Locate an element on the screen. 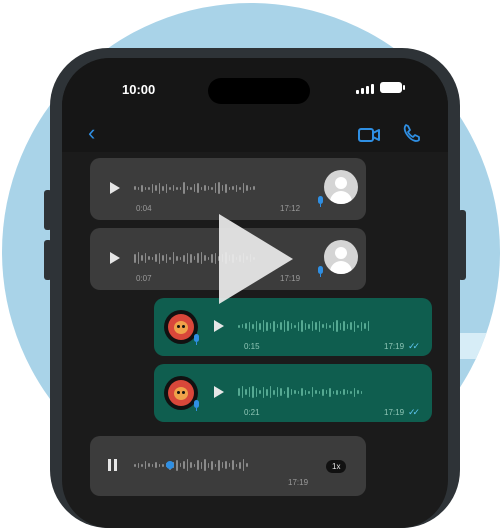 This screenshot has height=528, width=502. playback-position-handle is located at coordinates (170, 465).